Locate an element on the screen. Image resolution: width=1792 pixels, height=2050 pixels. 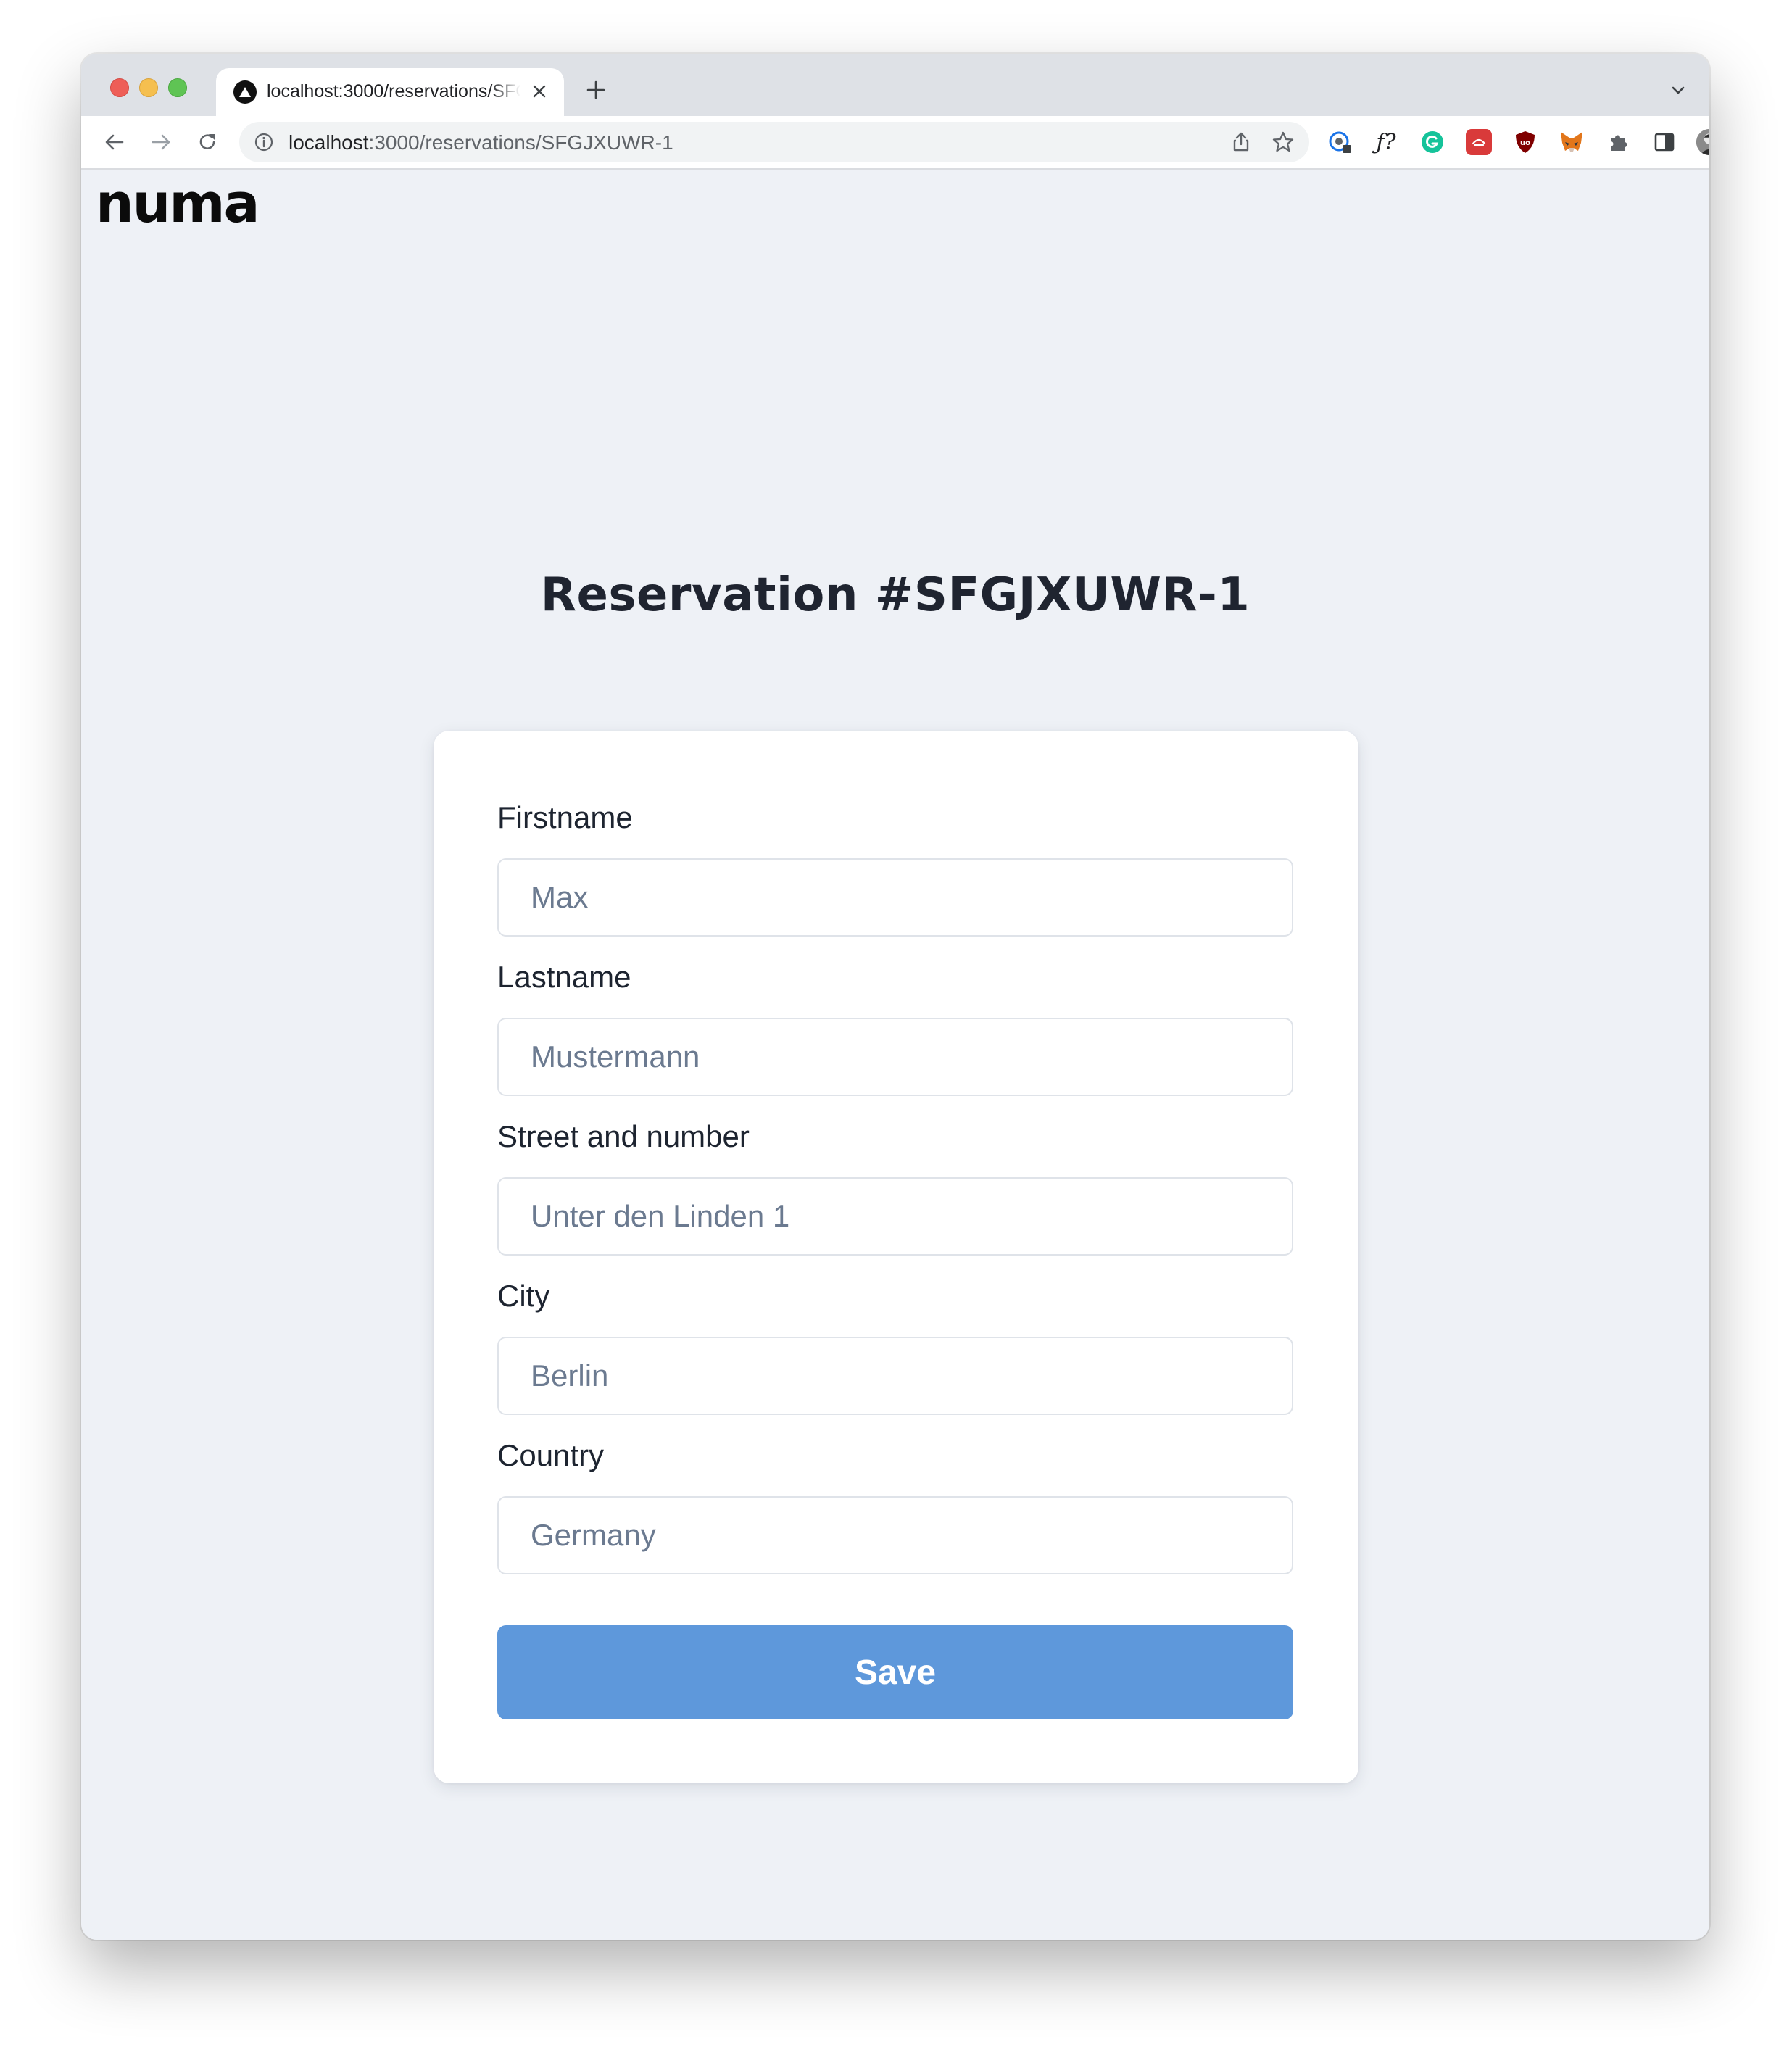
svg-text: uo is located at coordinates (1525, 143).